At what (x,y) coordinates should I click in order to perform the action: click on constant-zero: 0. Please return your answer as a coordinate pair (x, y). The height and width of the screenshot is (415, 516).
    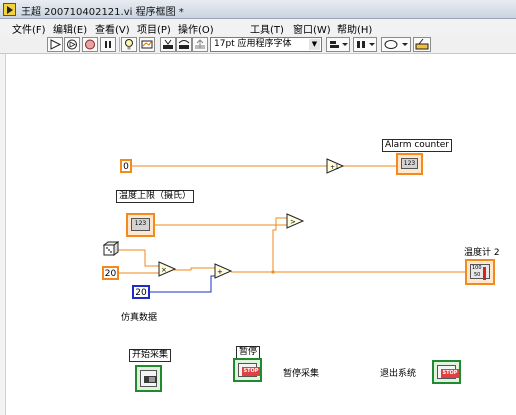
    Looking at the image, I should click on (126, 166).